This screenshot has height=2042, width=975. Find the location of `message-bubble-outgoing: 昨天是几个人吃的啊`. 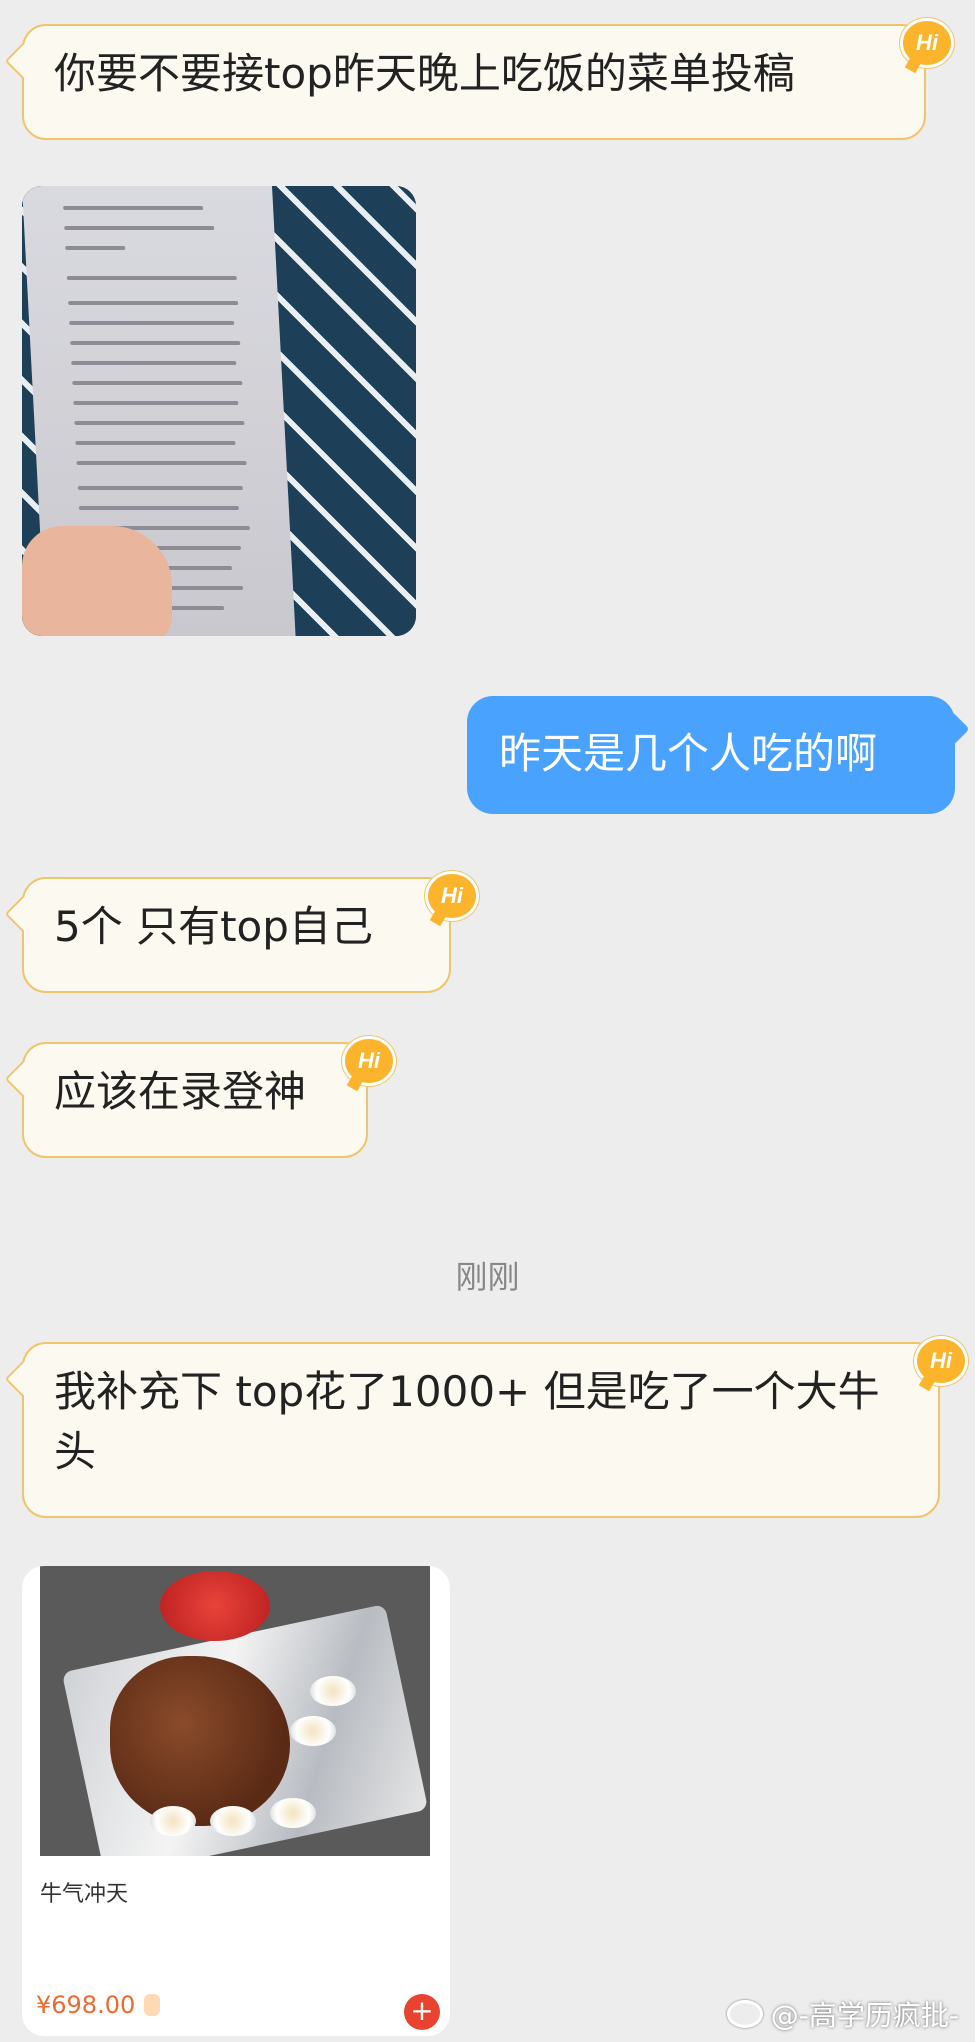

message-bubble-outgoing: 昨天是几个人吃的啊 is located at coordinates (711, 755).